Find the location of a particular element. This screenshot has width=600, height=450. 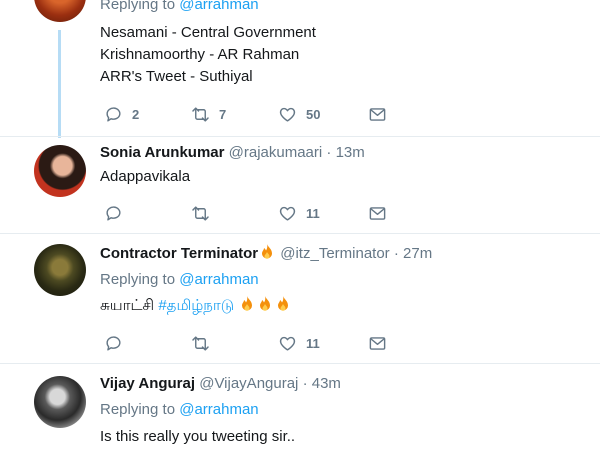

tweet-header: Vijay Anguraj @VijayAnguraj · 43m is located at coordinates (220, 383).